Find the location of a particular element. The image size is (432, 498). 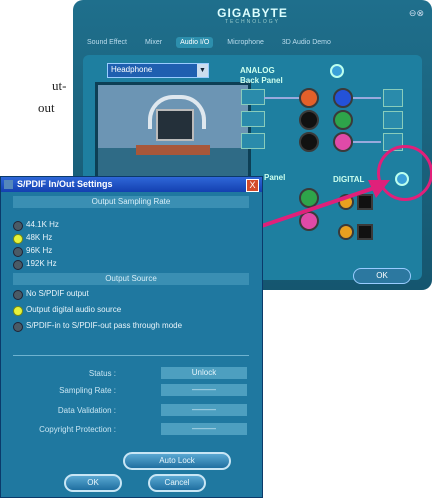

background-text-line1: ut- is located at coordinates (59, 85).